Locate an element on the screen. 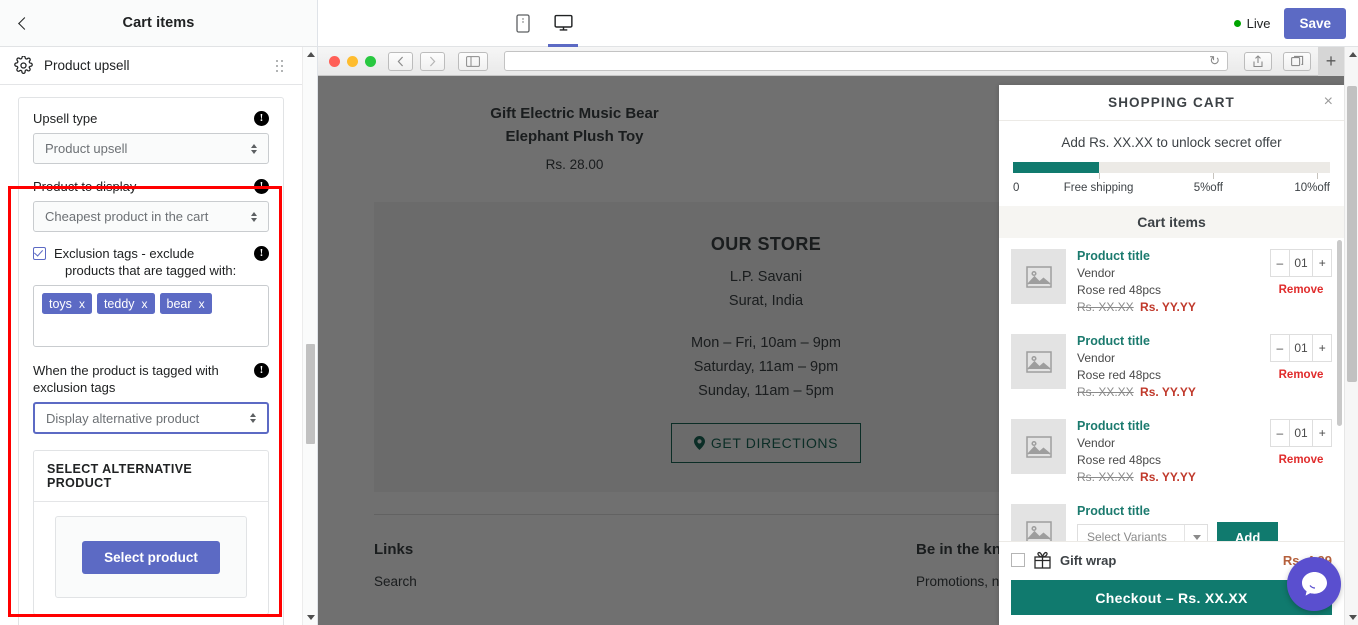 Image resolution: width=1358 pixels, height=625 pixels. section-title: Product upsell is located at coordinates (87, 65).